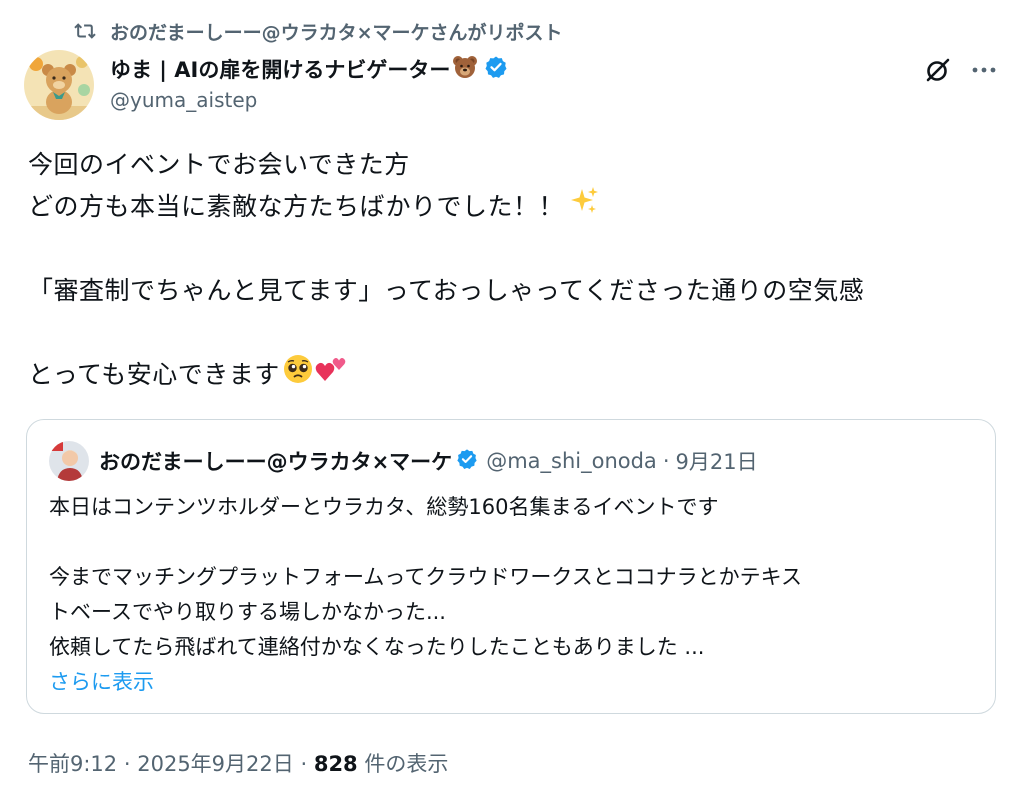 This screenshot has width=1024, height=803. Describe the element at coordinates (335, 764) in the screenshot. I see `views-count: 828` at that location.